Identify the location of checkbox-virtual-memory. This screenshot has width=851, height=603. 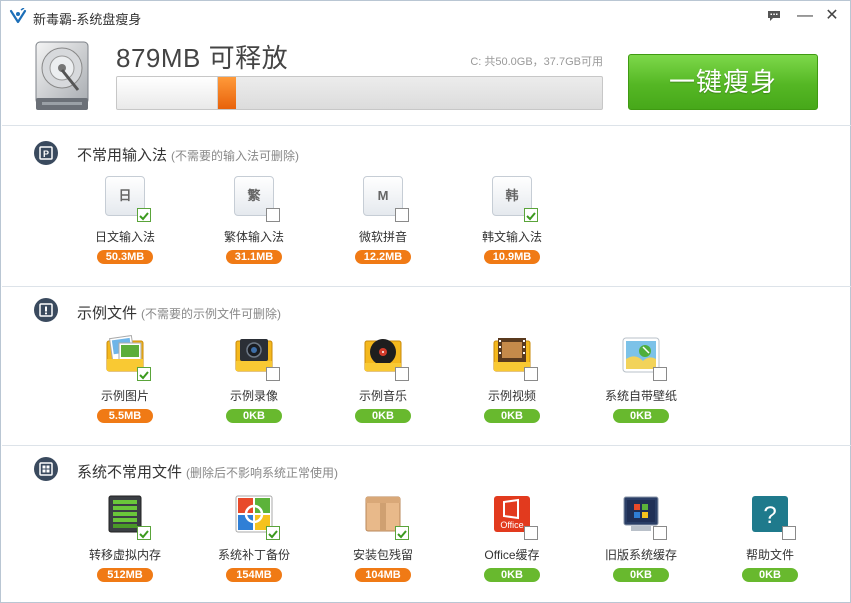
(144, 533).